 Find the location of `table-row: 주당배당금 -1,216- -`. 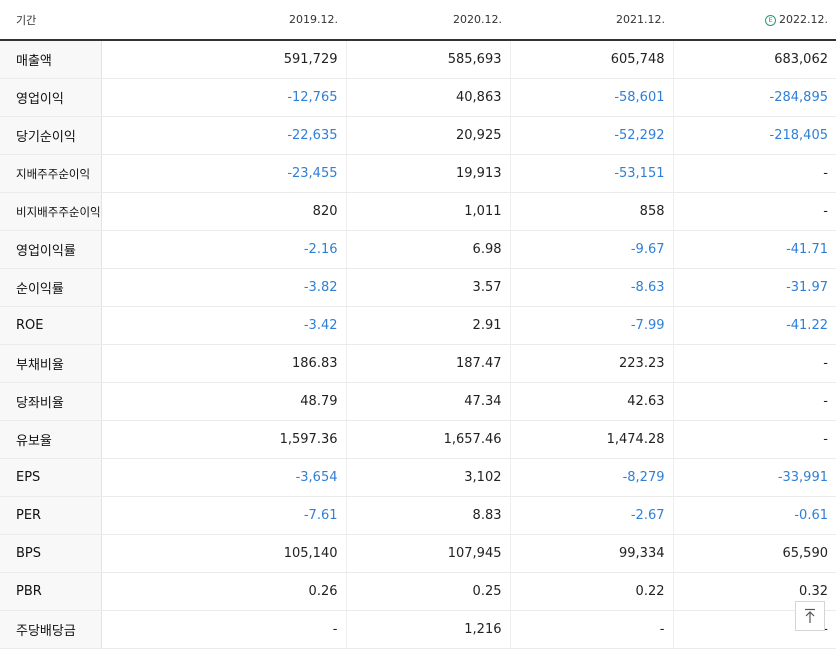

table-row: 주당배당금 -1,216- - is located at coordinates (418, 629).